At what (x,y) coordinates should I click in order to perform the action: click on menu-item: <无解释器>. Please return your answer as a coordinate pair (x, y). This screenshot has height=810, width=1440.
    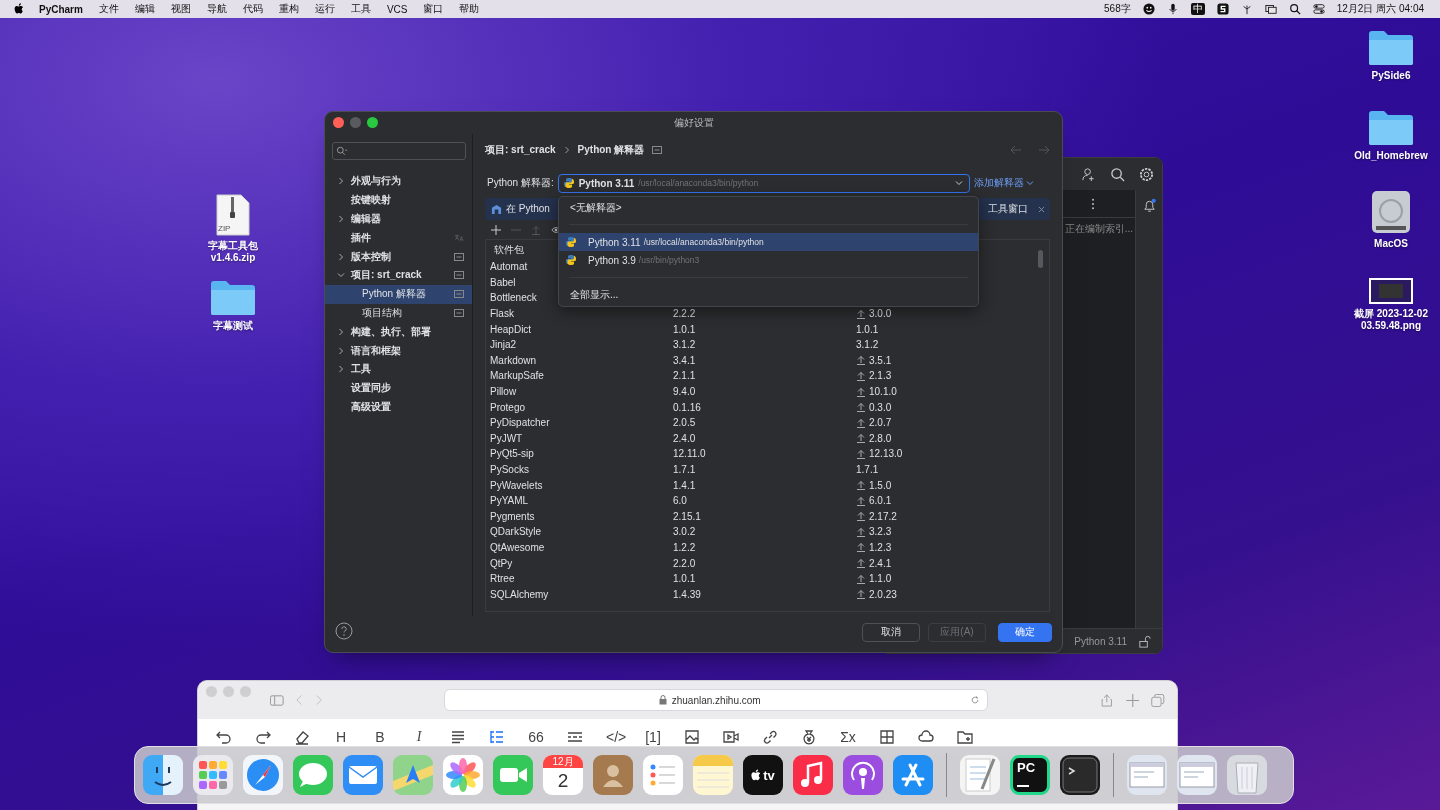
    Looking at the image, I should click on (768, 207).